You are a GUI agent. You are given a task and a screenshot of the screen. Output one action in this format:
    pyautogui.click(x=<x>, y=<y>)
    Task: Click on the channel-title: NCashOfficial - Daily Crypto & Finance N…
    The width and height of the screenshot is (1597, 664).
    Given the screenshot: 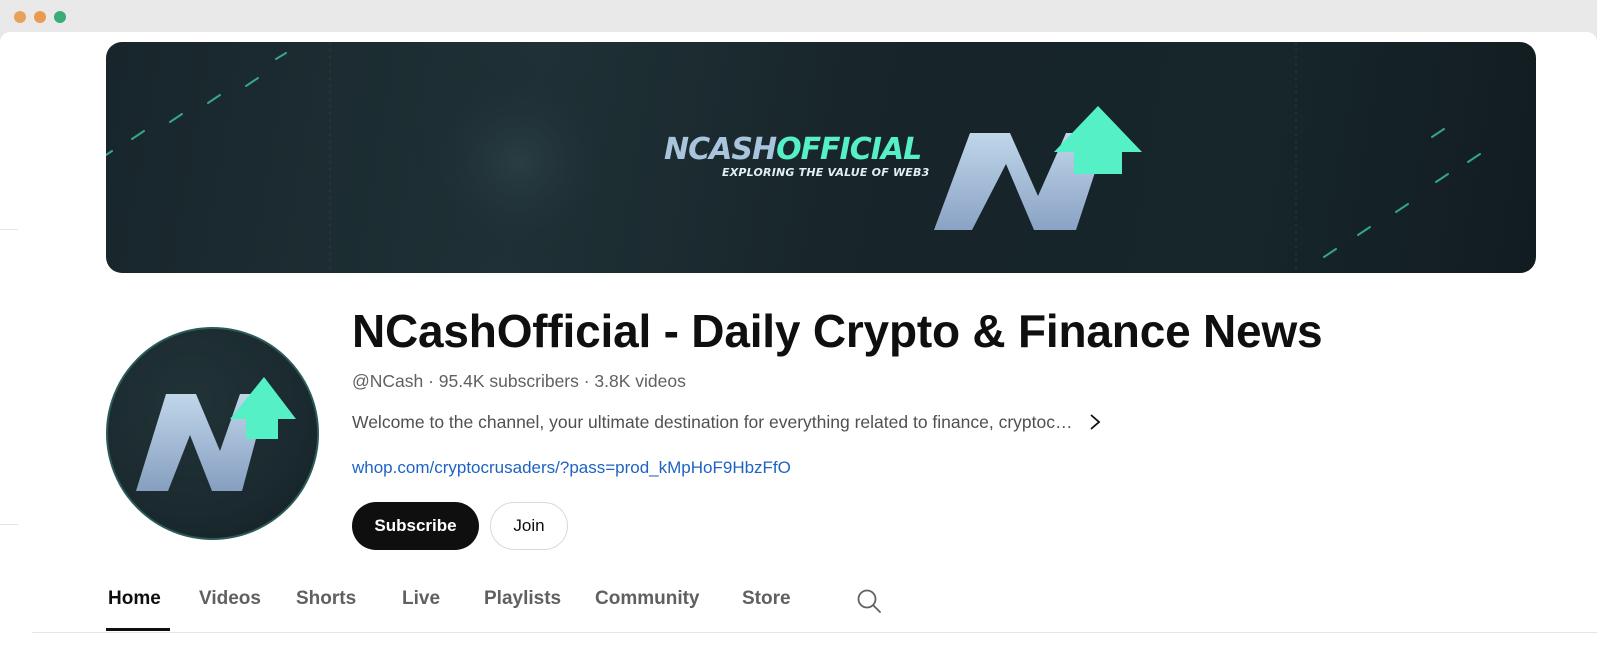 What is the action you would take?
    pyautogui.click(x=837, y=331)
    